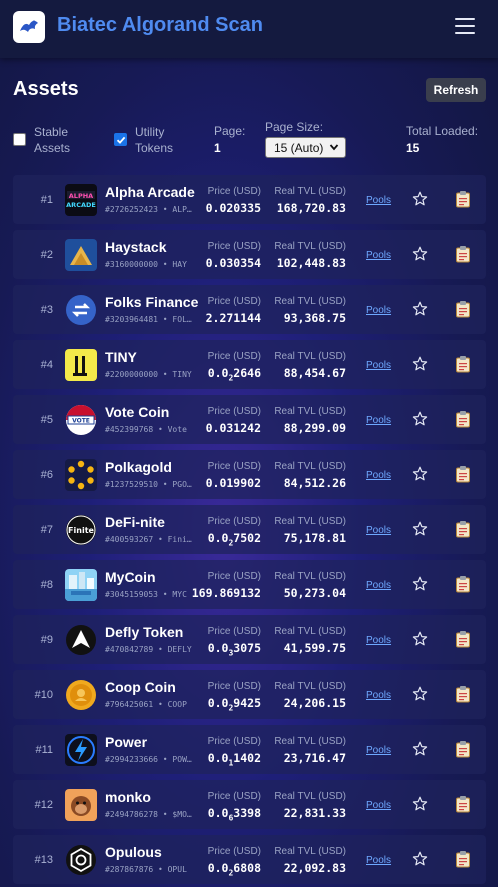  Describe the element at coordinates (146, 869) in the screenshot. I see `asset-id: #287867876 • OPUL` at that location.